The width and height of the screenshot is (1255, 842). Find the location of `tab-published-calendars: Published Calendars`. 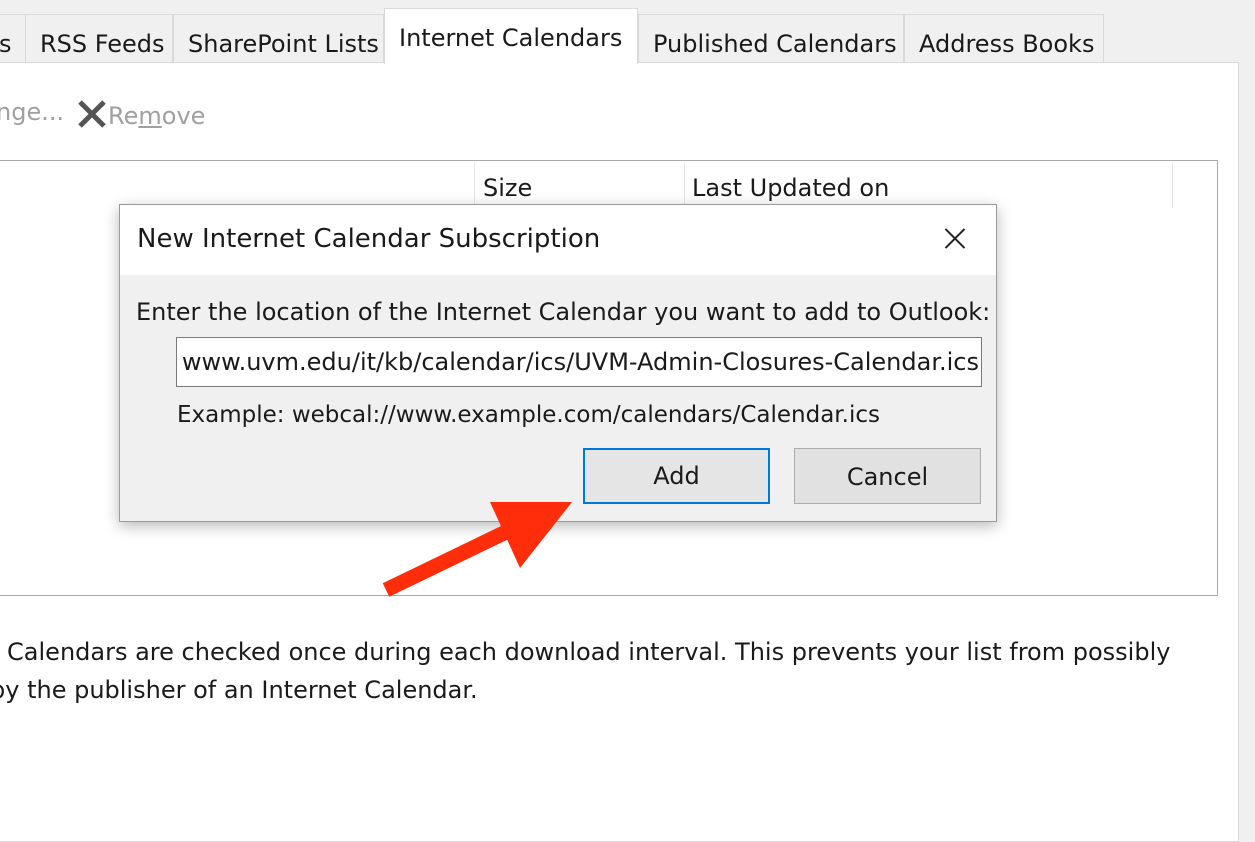

tab-published-calendars: Published Calendars is located at coordinates (771, 38).